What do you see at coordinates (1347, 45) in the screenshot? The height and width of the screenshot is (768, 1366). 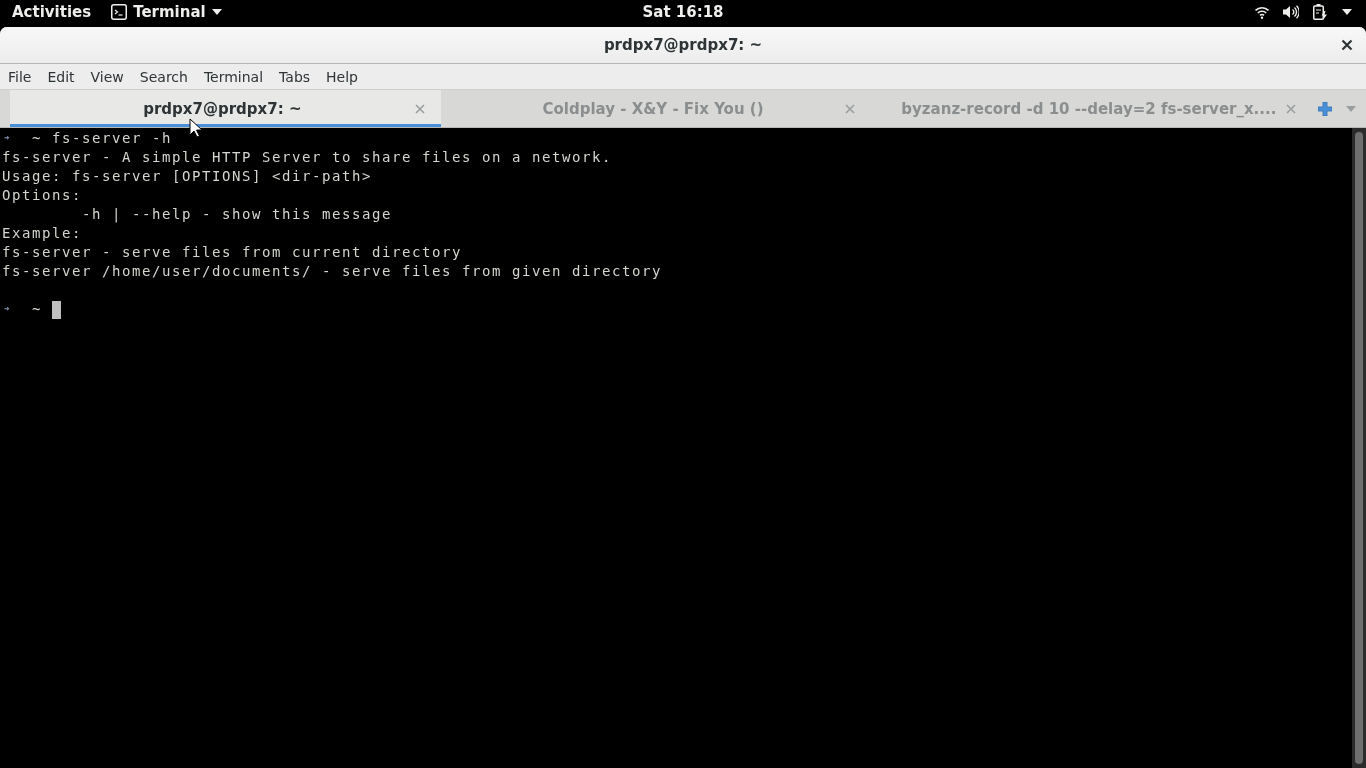 I see `close-button` at bounding box center [1347, 45].